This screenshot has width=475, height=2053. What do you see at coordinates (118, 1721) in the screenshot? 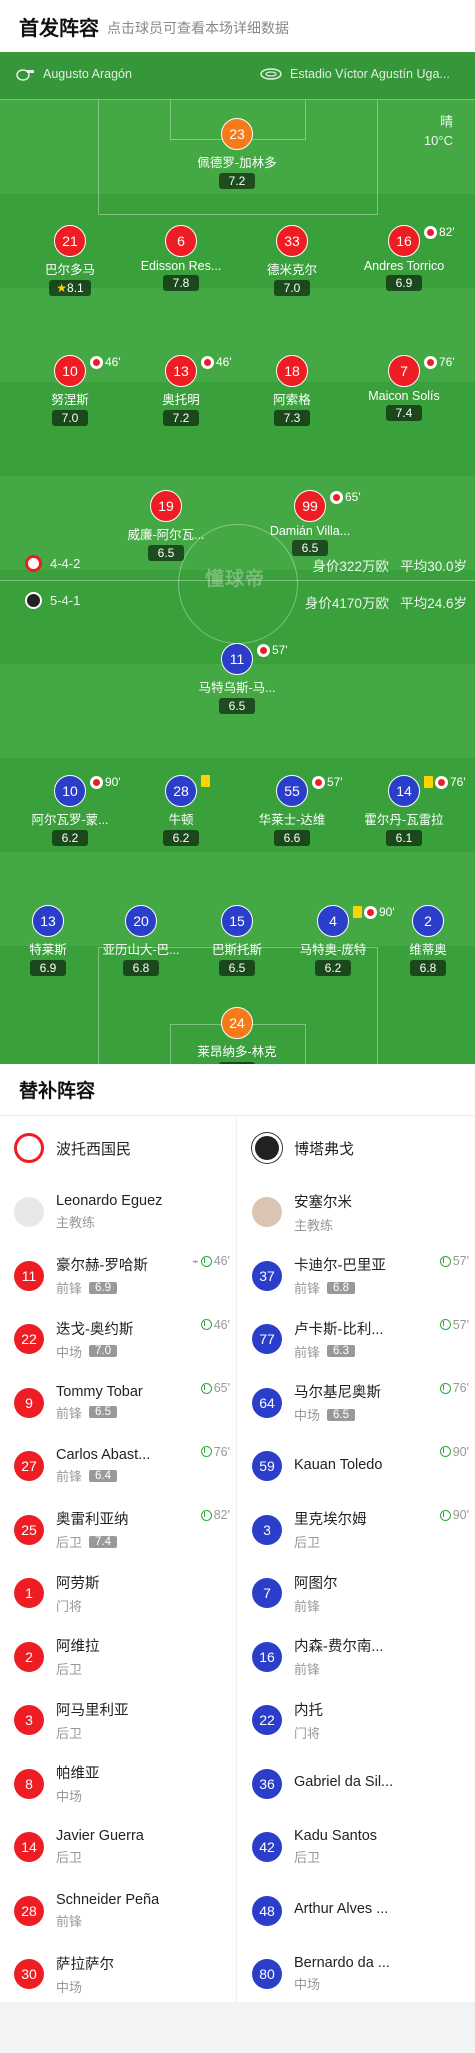
I see `substitute-row: 3 阿马里利亚 后卫` at bounding box center [118, 1721].